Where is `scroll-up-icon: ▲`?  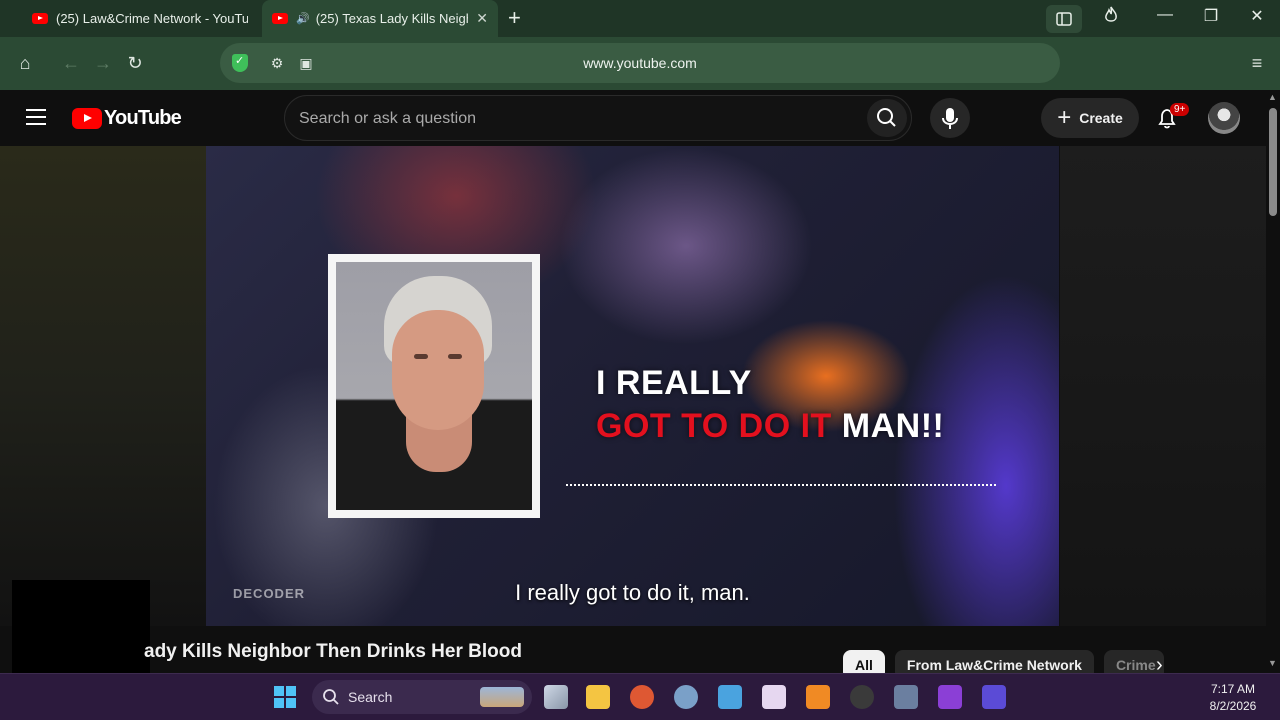
scroll-up-icon: ▲ is located at coordinates (1272, 97).